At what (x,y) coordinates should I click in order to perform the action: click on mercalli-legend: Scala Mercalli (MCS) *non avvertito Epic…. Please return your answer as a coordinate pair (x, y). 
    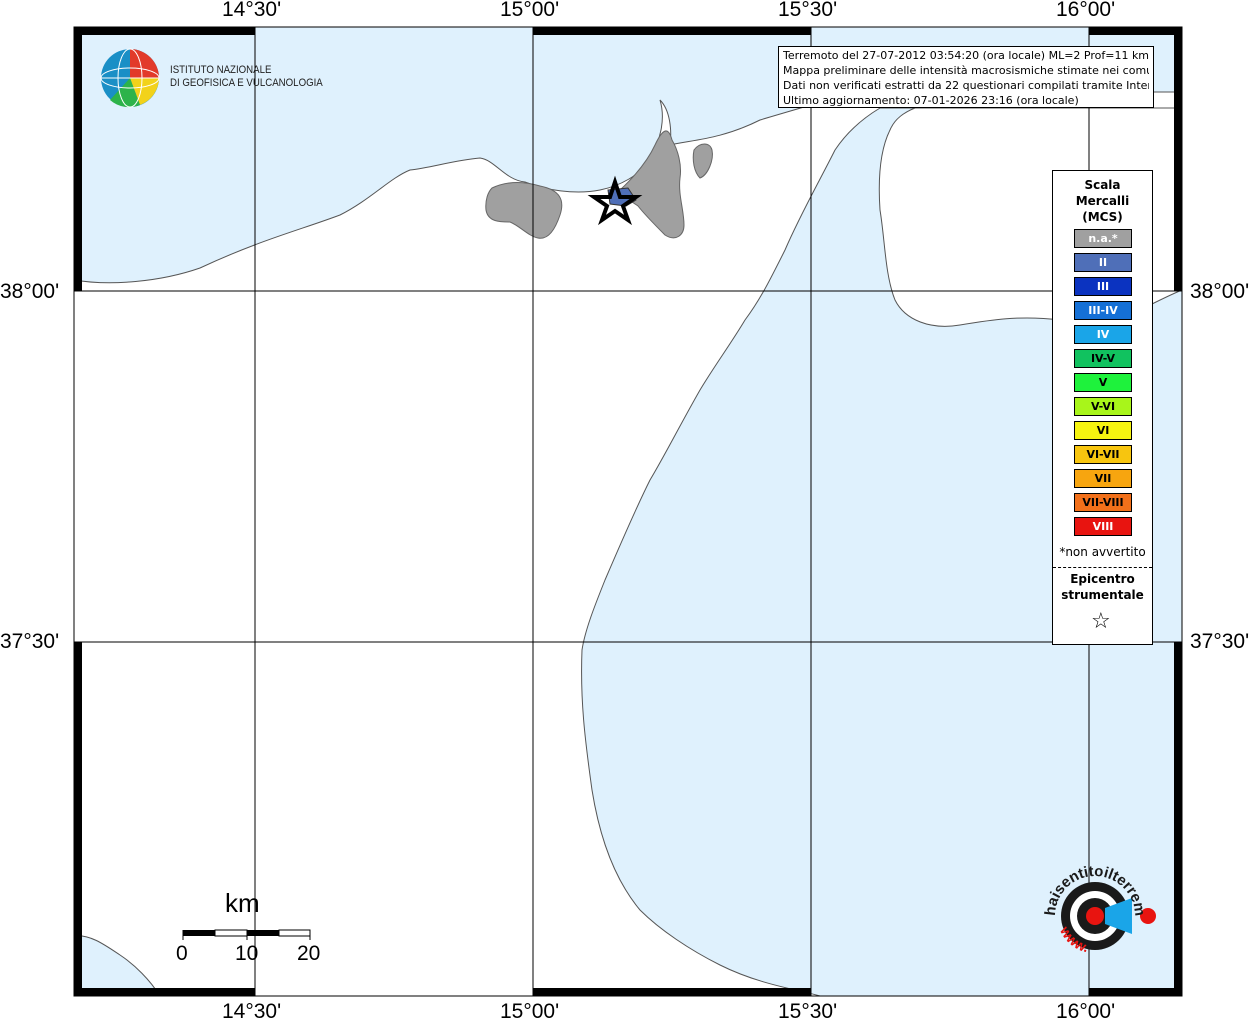
    Looking at the image, I should click on (1102, 407).